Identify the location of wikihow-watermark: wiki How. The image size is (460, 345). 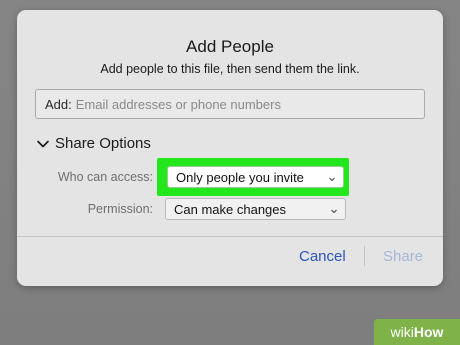
(417, 332).